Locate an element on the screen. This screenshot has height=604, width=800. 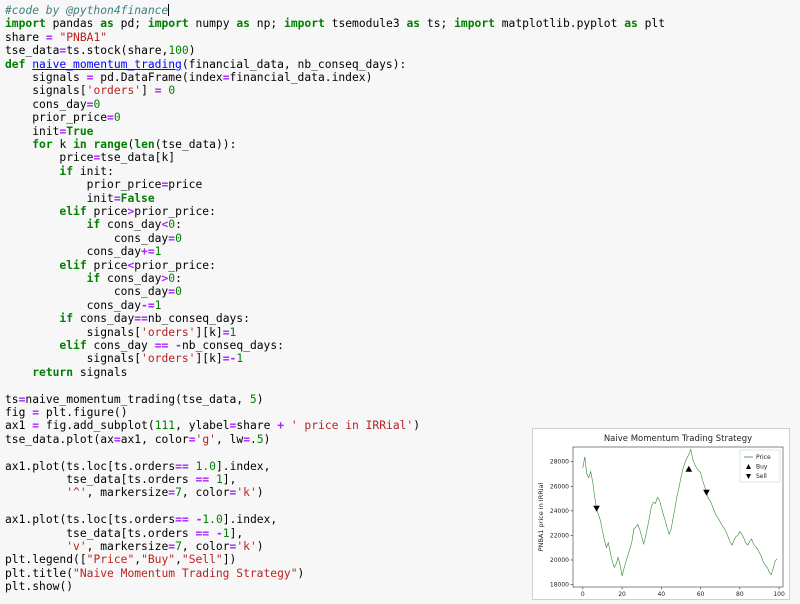
y-tick-label: 18000 is located at coordinates (559, 585).